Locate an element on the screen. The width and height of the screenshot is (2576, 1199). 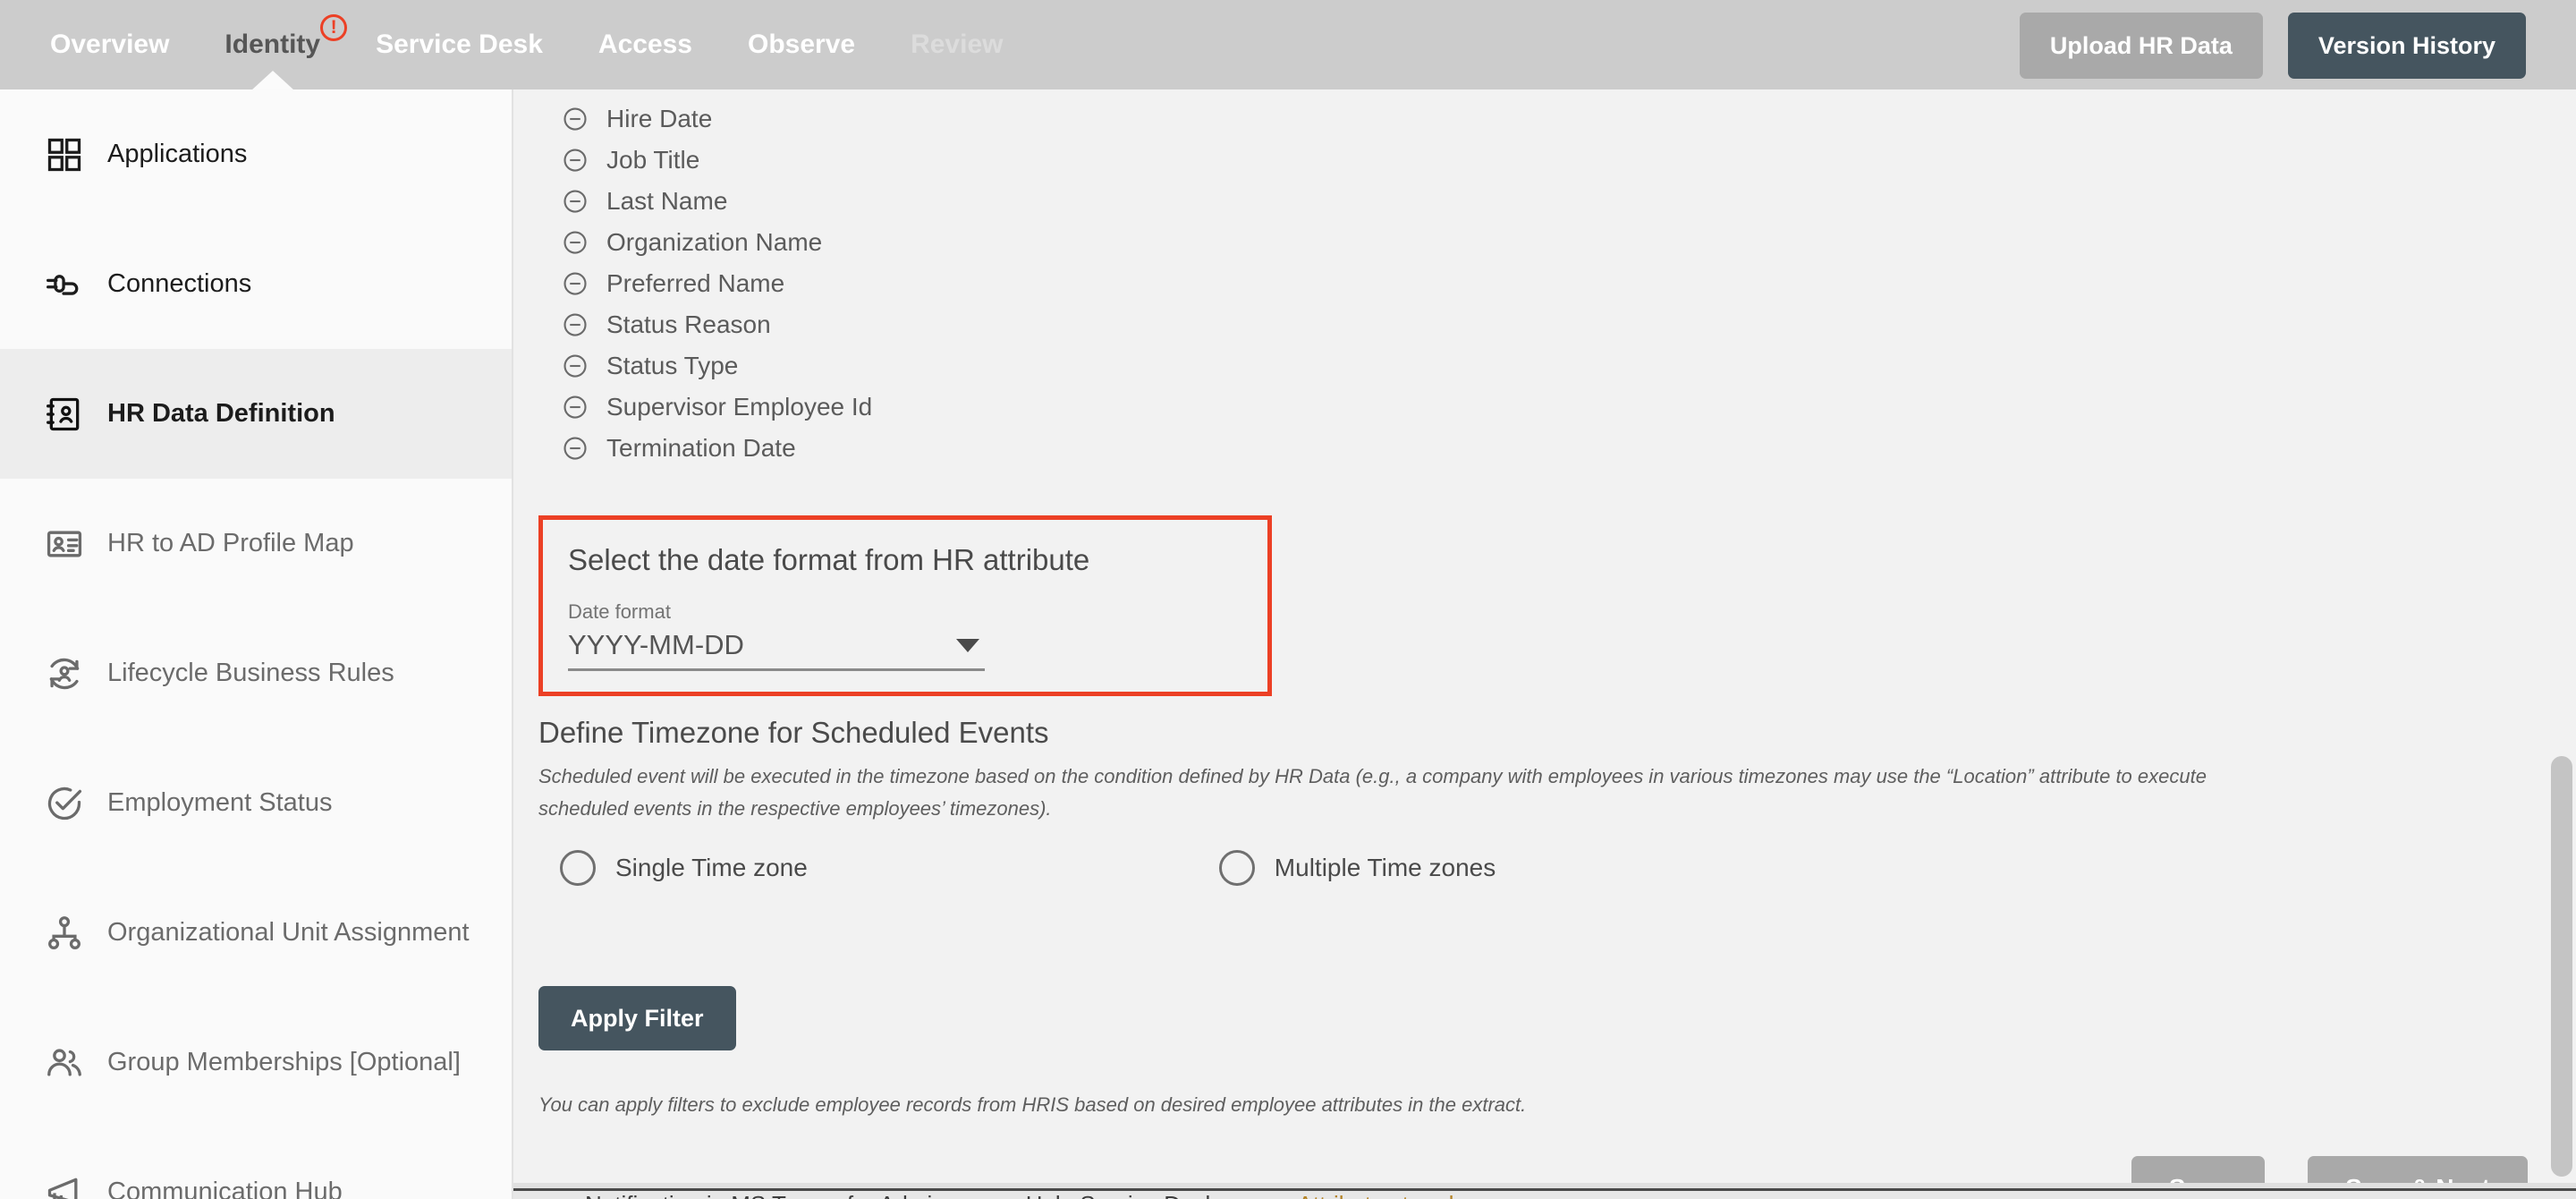
attribute-label: Last Name is located at coordinates (667, 201).